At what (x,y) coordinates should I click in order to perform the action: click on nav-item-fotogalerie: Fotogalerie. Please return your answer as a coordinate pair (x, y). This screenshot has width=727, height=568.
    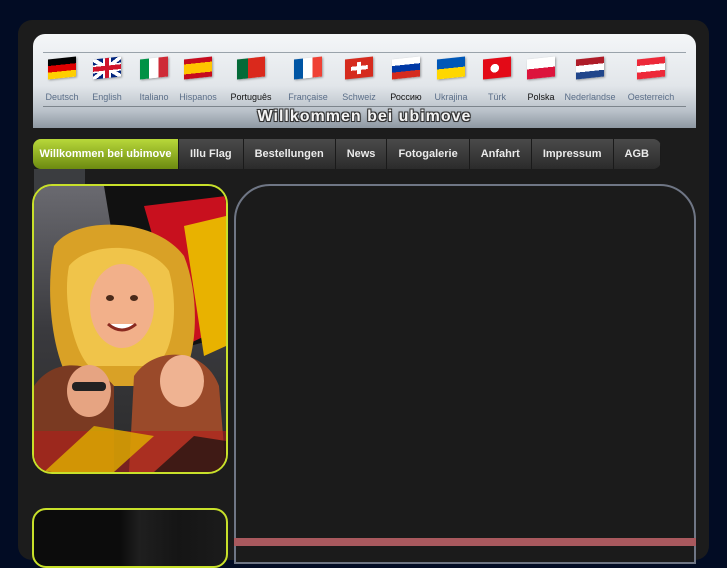
    Looking at the image, I should click on (428, 154).